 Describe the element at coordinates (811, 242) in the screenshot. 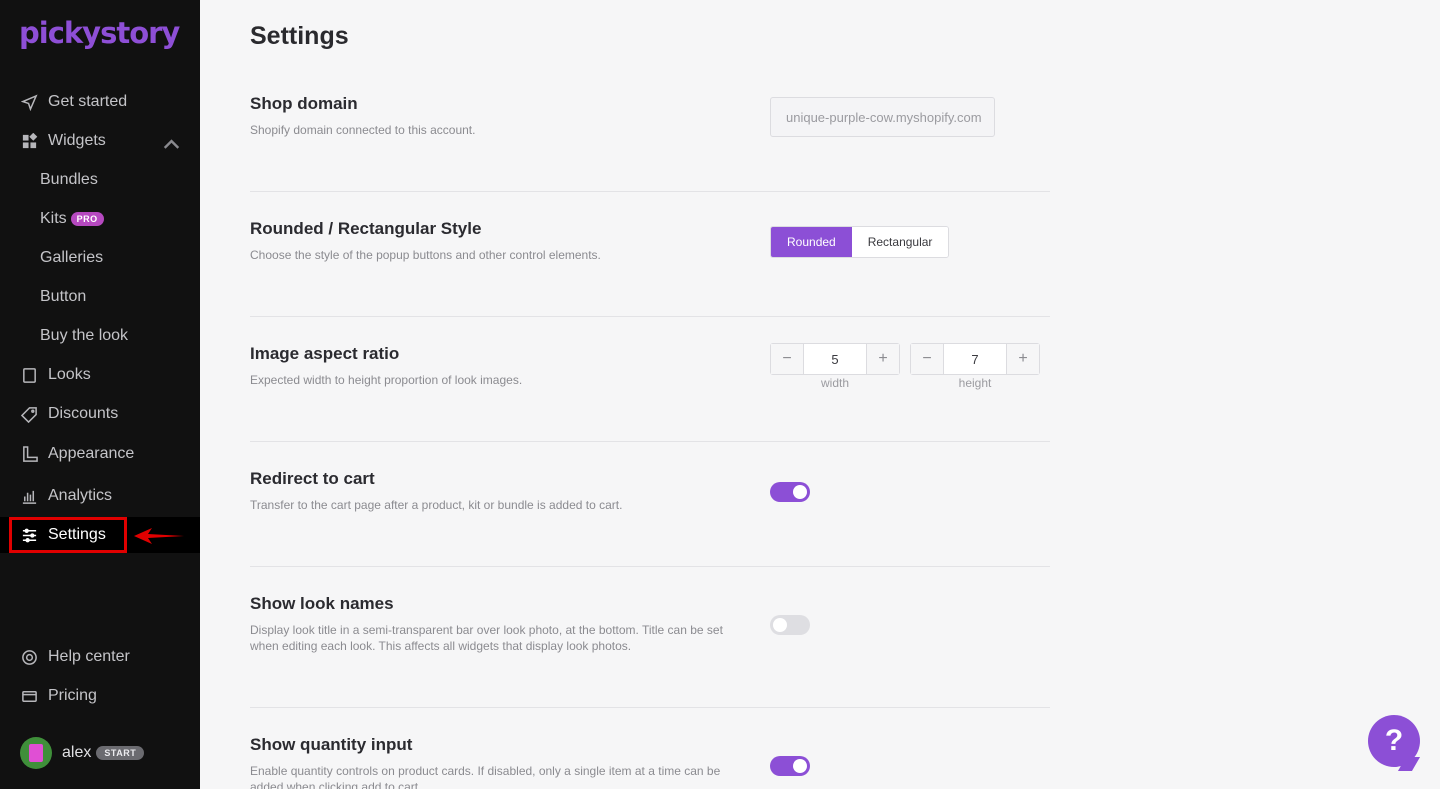

I see `rounded-option: Rounded` at that location.